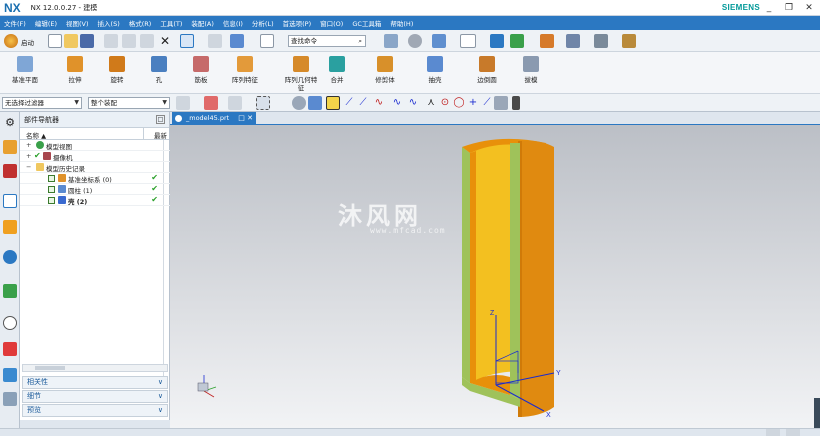 The height and width of the screenshot is (436, 820). What do you see at coordinates (413, 103) in the screenshot?
I see `snap-wave-icon: ∿` at bounding box center [413, 103].